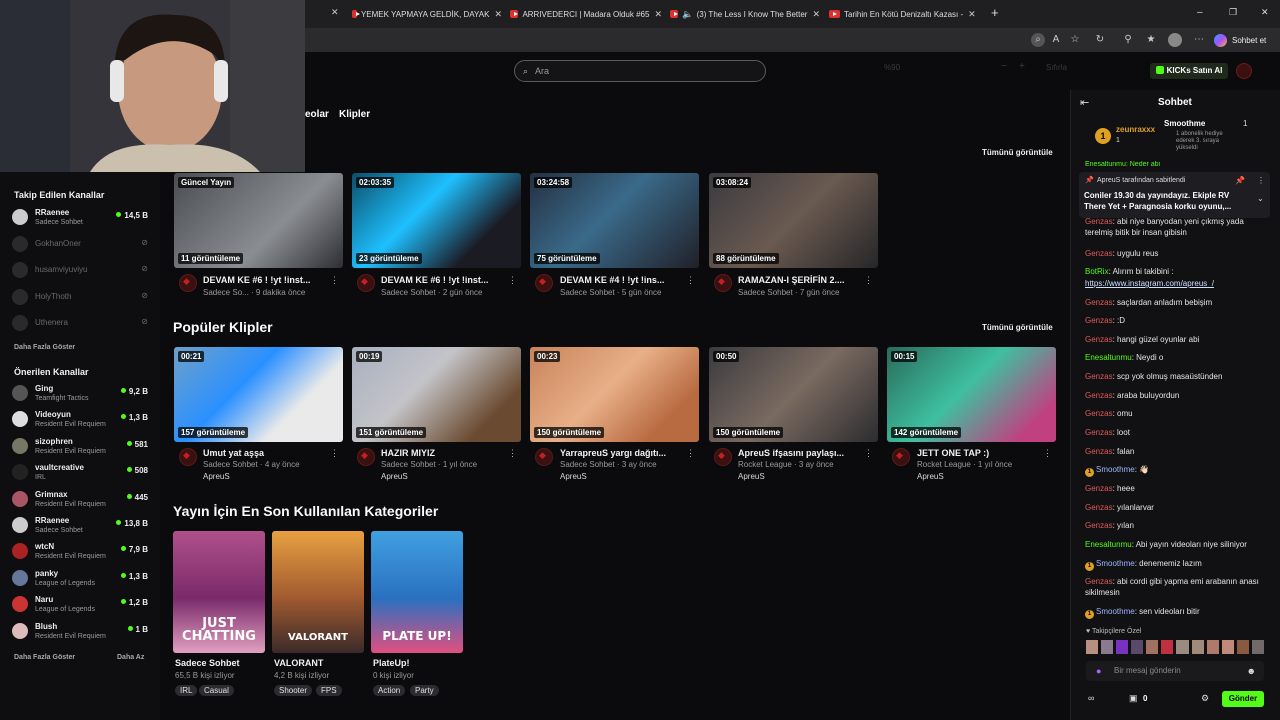 This screenshot has height=720, width=1280. I want to click on chat-username: Smoothme, so click(1115, 563).